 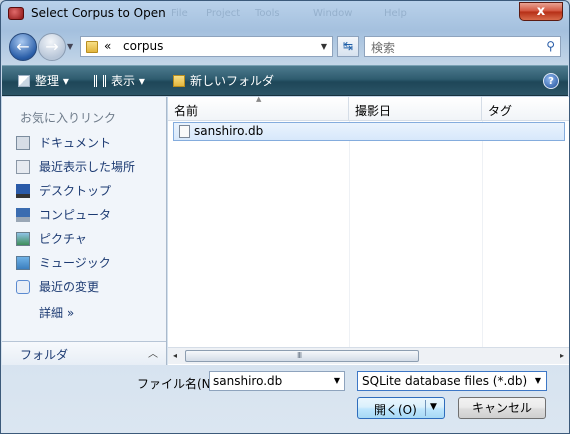 What do you see at coordinates (462, 46) in the screenshot?
I see `search-input: 検索 ⚲` at bounding box center [462, 46].